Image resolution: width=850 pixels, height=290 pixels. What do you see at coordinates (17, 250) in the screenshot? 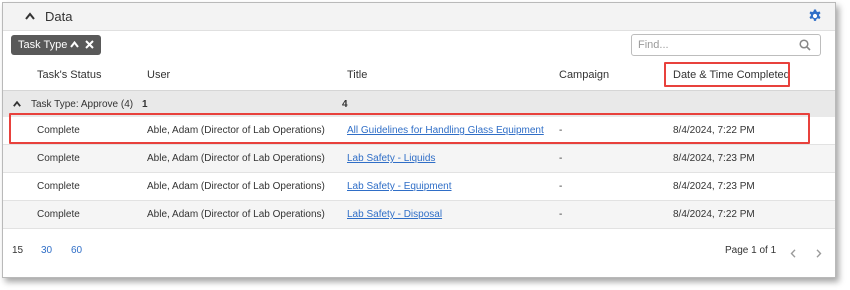
I see `page-size-15: 15` at bounding box center [17, 250].